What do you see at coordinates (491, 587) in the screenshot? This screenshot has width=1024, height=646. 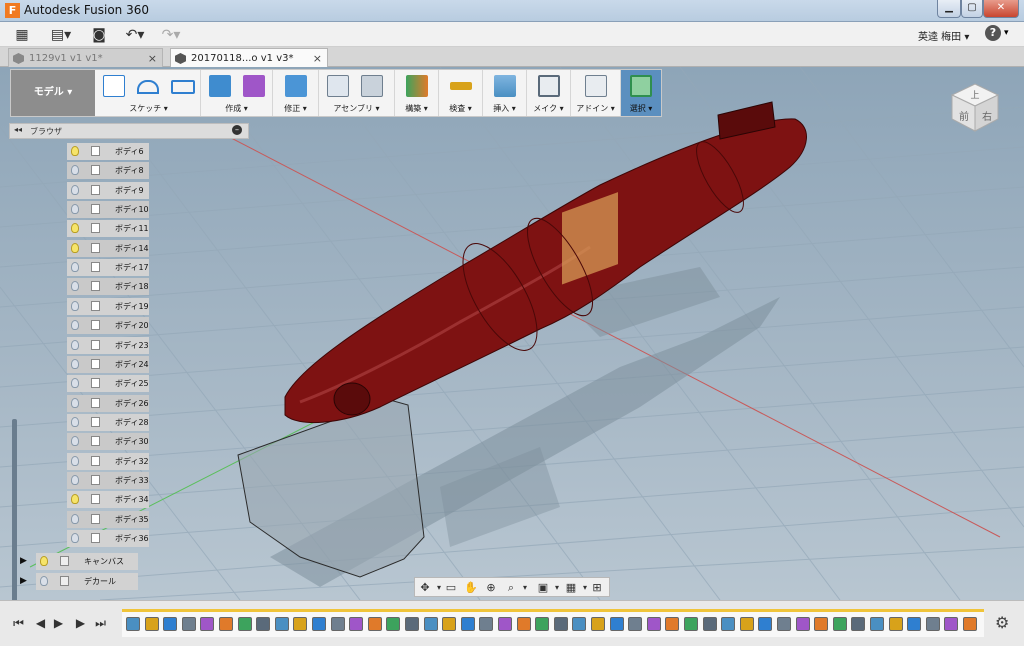 I see `zoom-icon: ⊕` at bounding box center [491, 587].